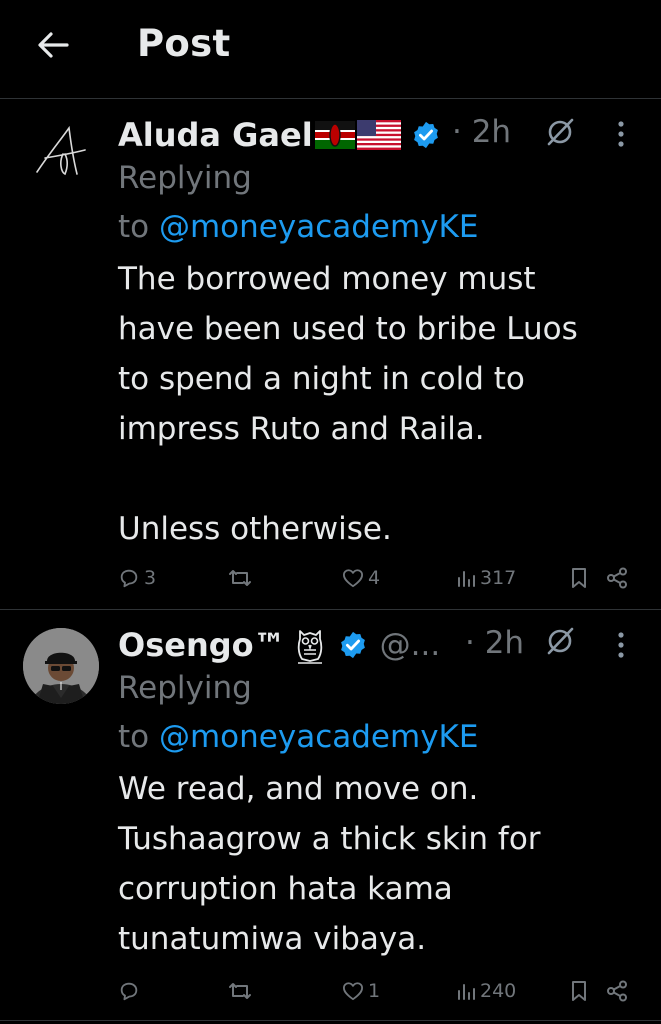 This screenshot has height=1024, width=661. Describe the element at coordinates (330, 48) in the screenshot. I see `top-bar: Post` at that location.